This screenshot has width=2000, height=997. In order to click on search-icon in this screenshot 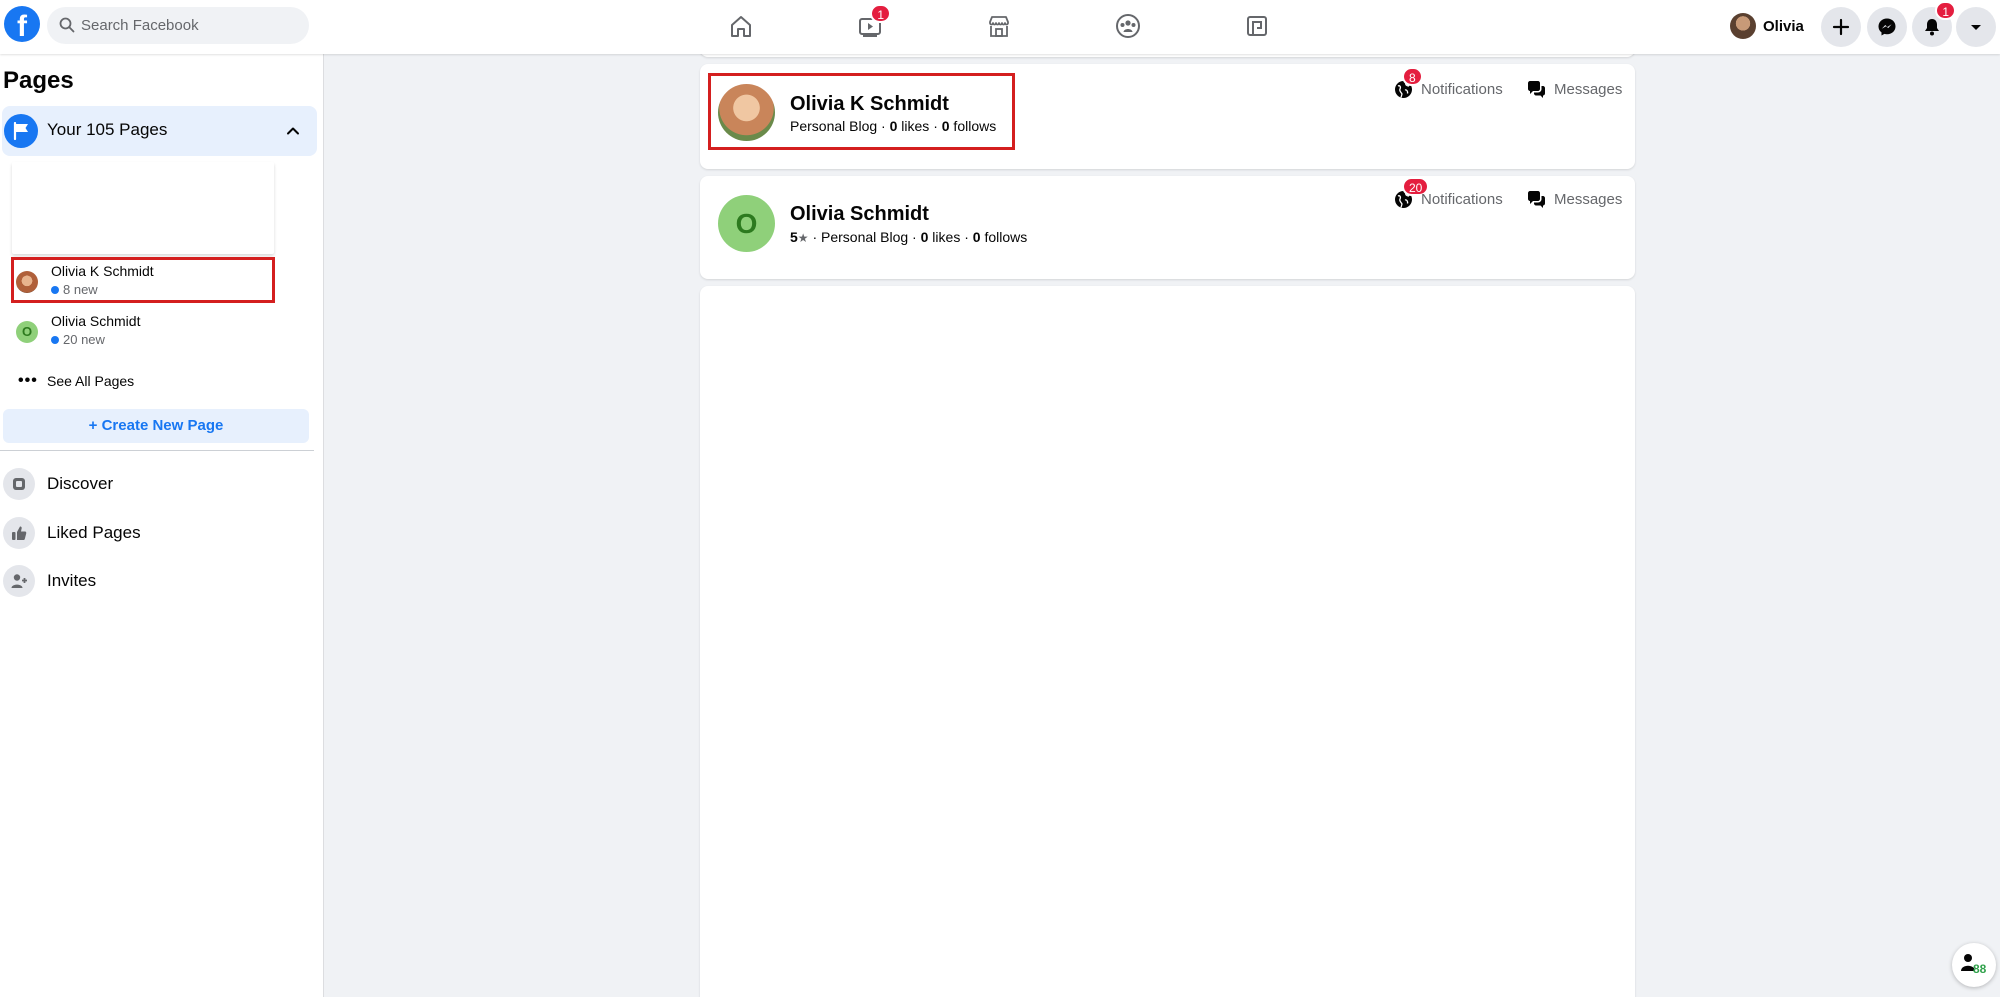, I will do `click(67, 25)`.